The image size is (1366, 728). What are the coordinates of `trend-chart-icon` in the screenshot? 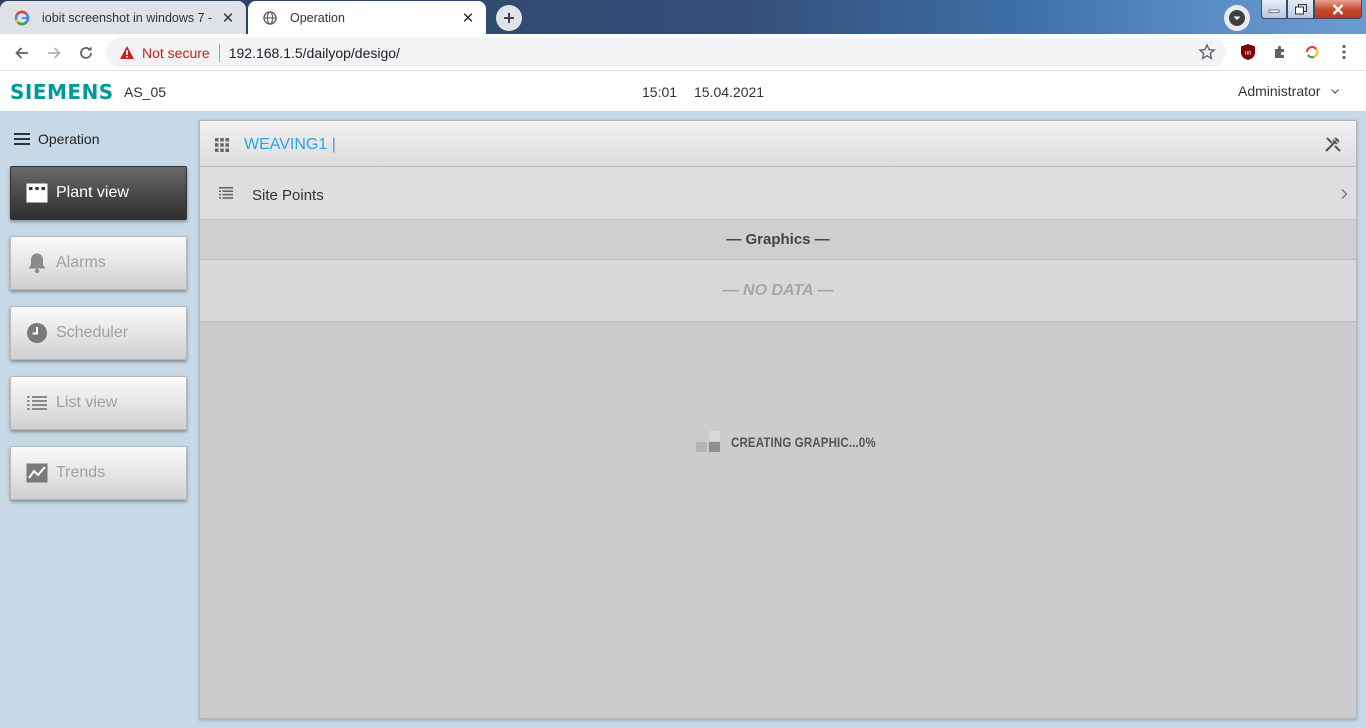 It's located at (37, 473).